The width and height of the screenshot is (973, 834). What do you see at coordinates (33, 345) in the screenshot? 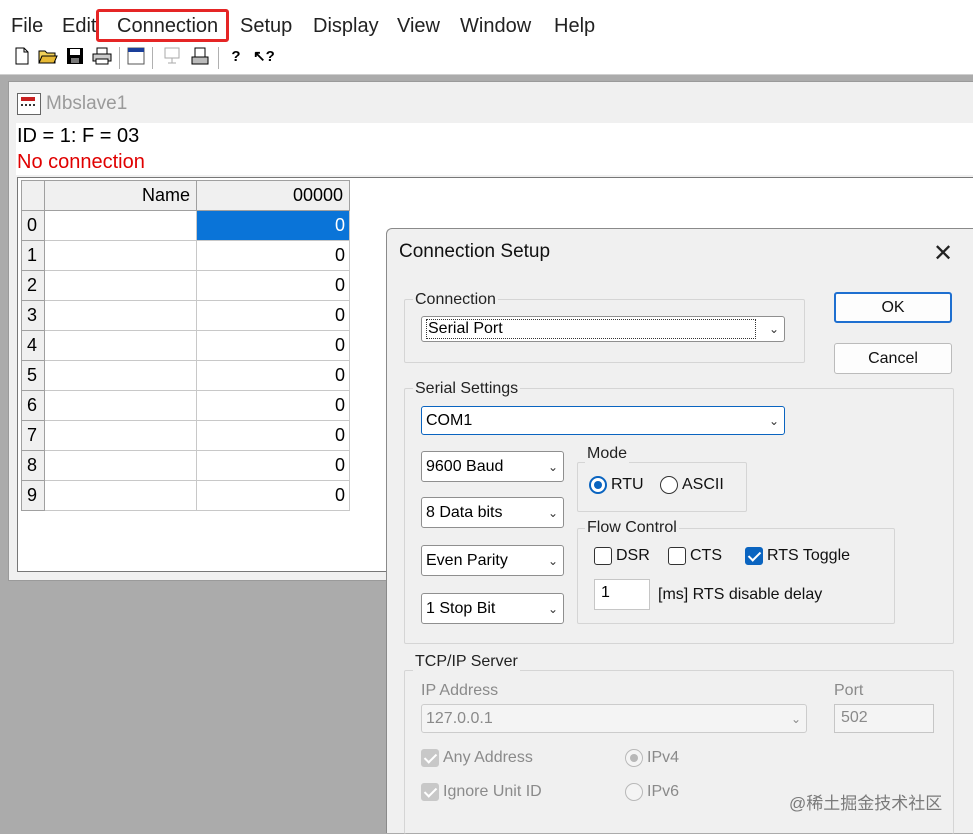
I see `row-header: 4` at bounding box center [33, 345].